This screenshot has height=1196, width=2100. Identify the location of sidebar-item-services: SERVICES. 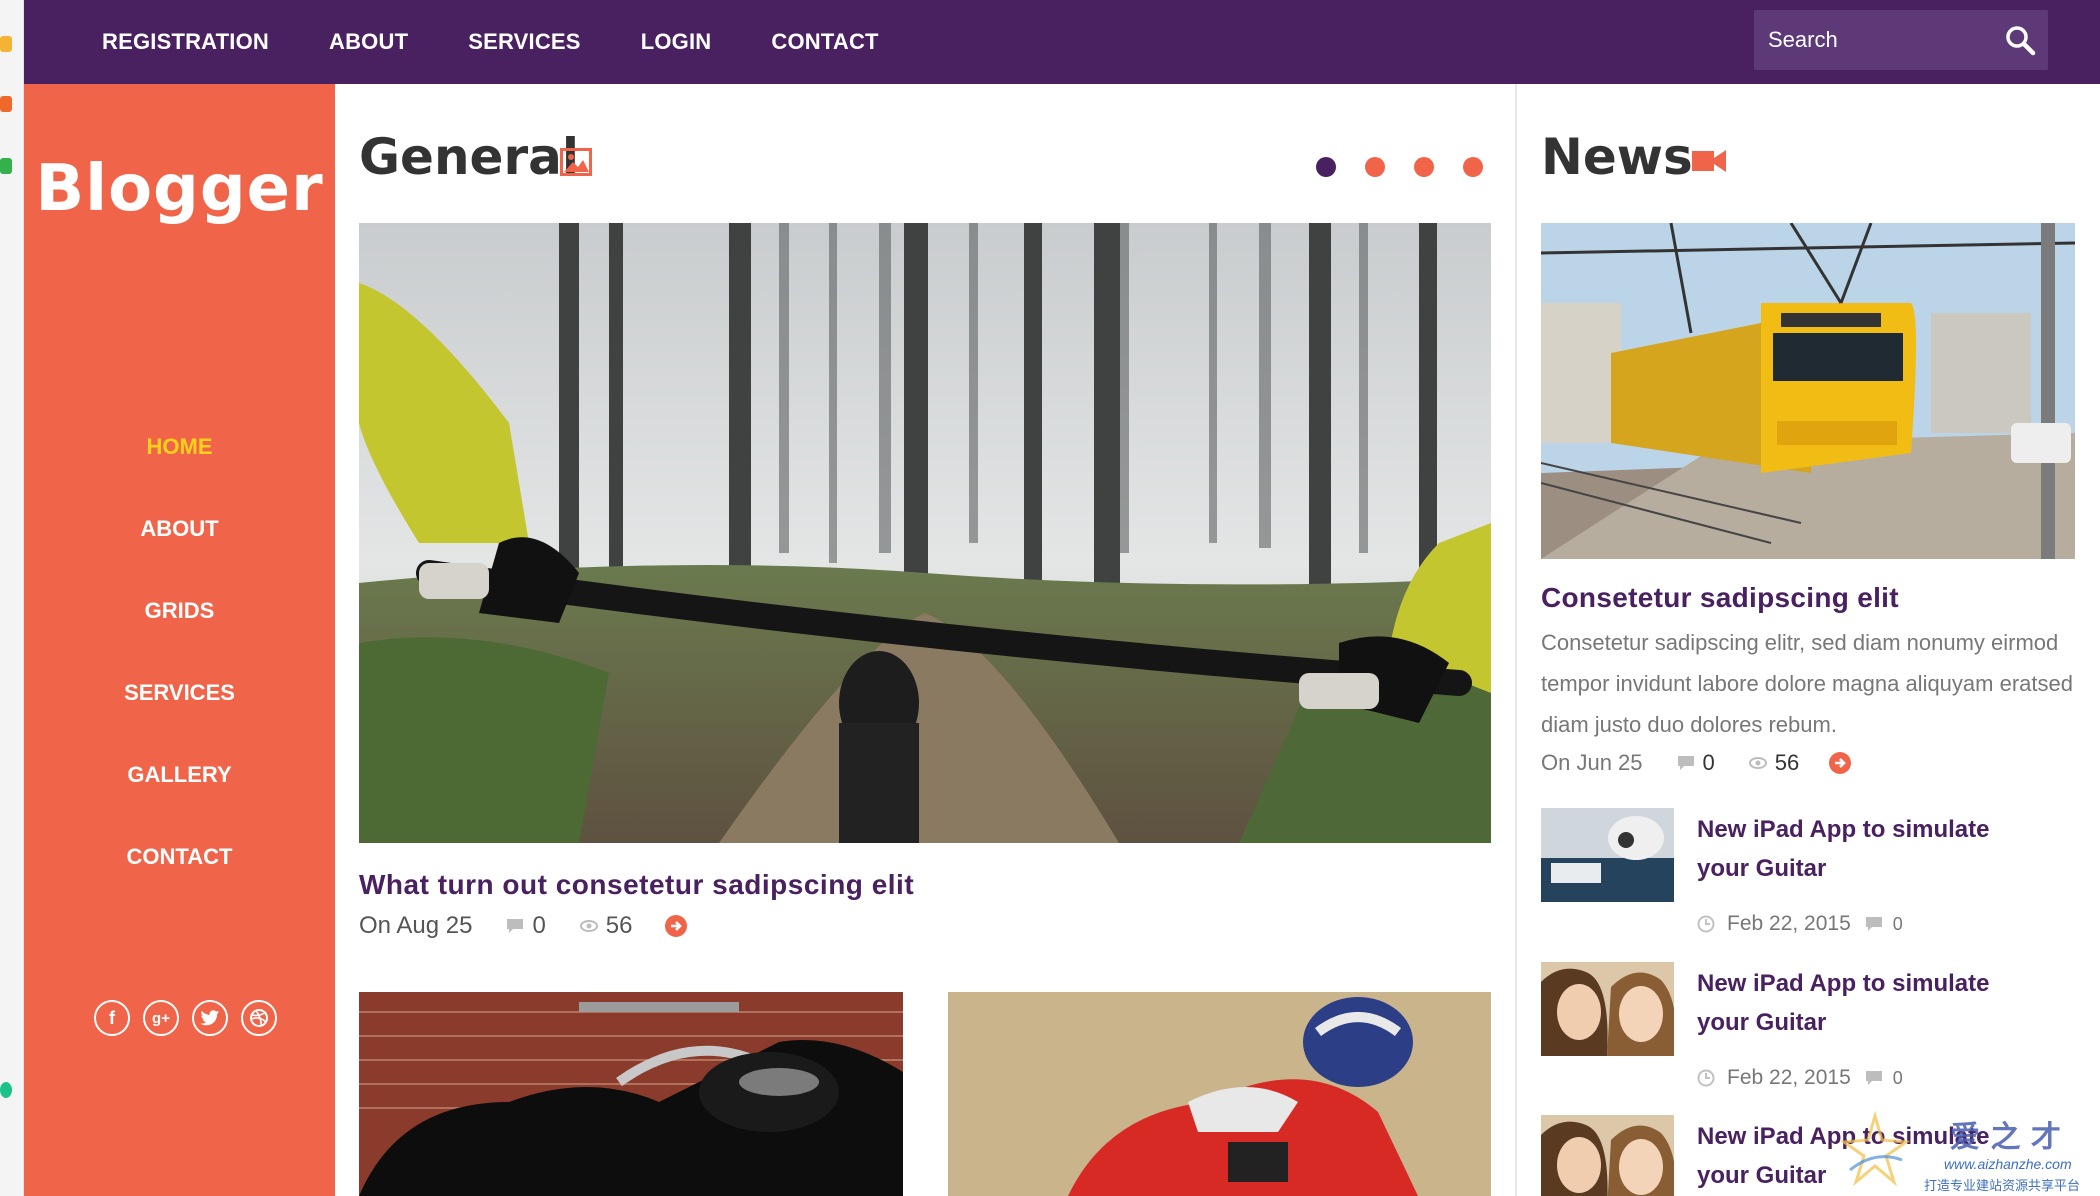
(179, 721).